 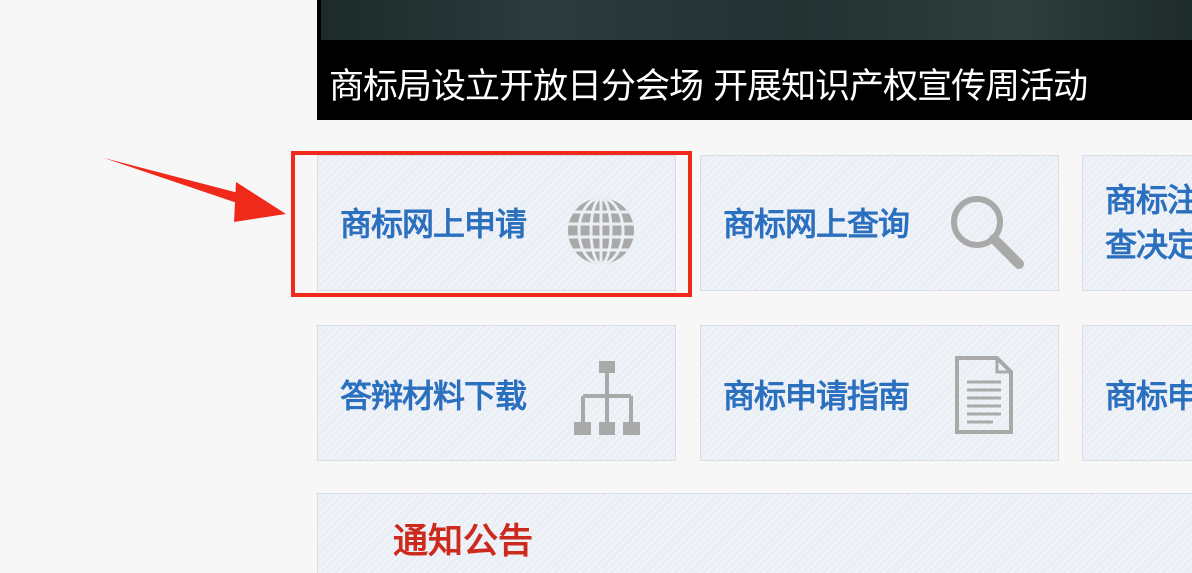 I want to click on magnifier-icon, so click(x=988, y=233).